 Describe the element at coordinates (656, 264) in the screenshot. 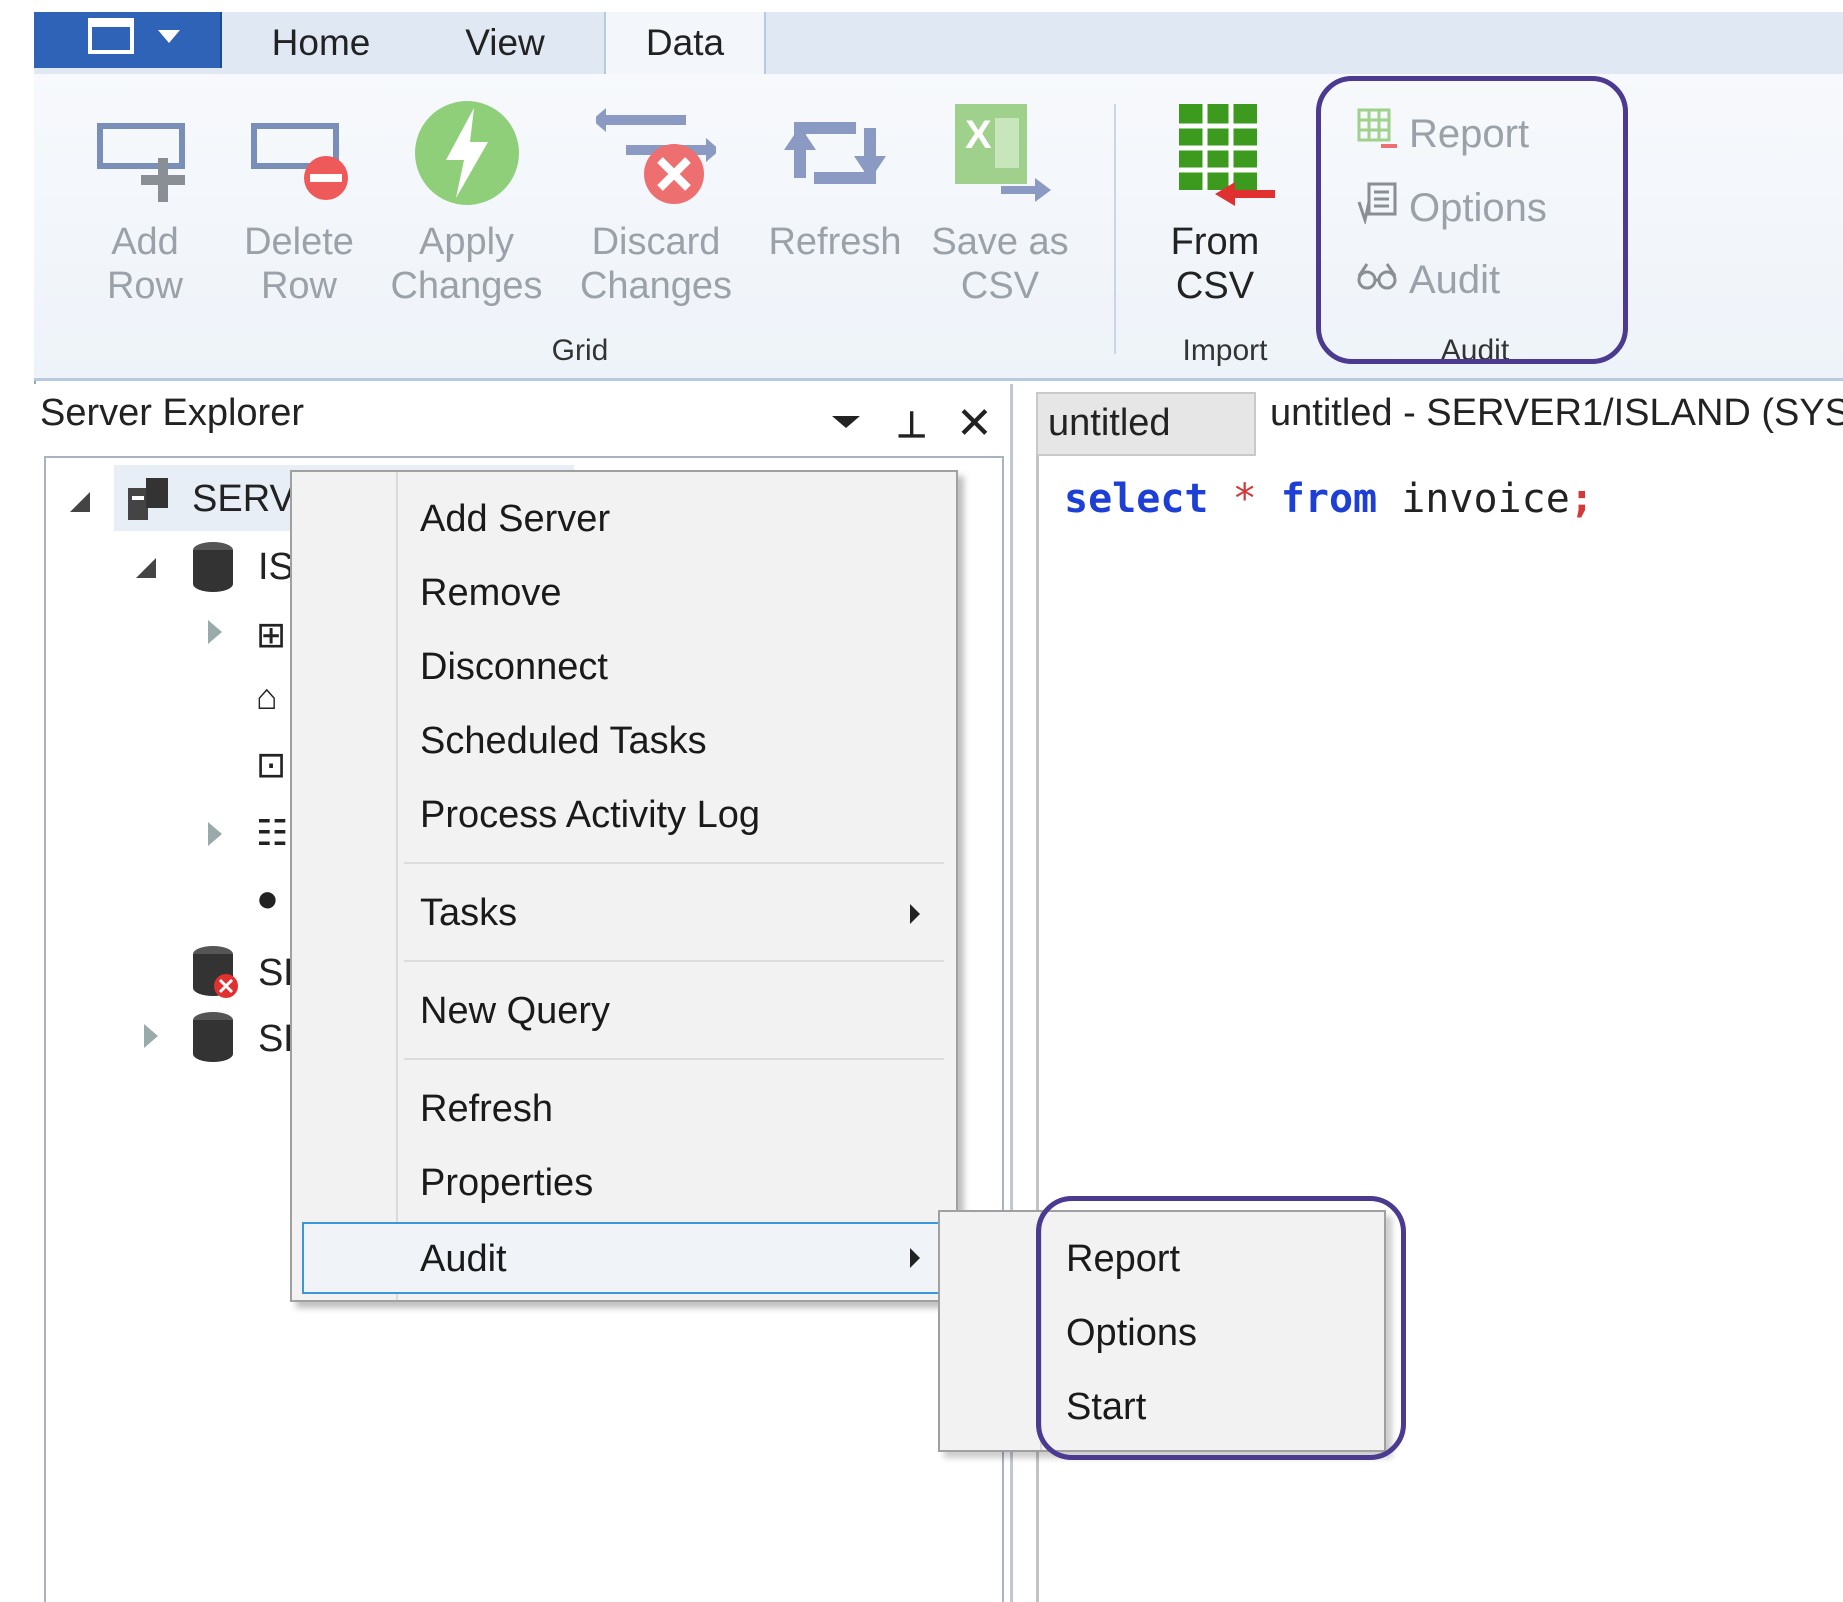

I see `discard-changes-label: Discard Changes` at that location.